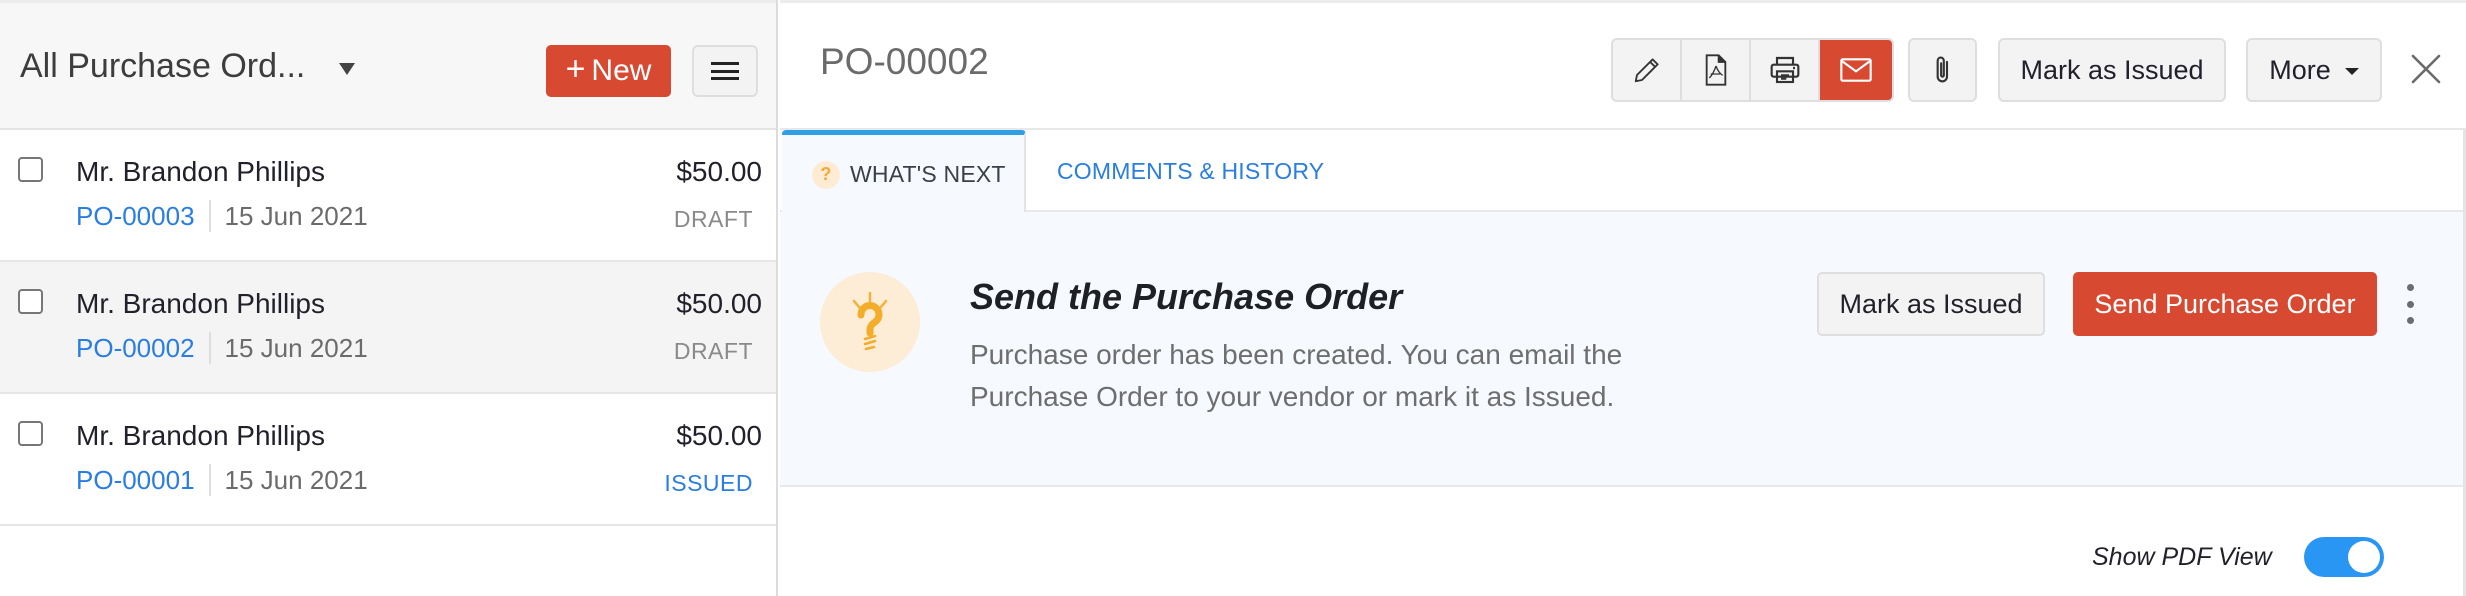 The height and width of the screenshot is (596, 2466). What do you see at coordinates (2225, 304) in the screenshot?
I see `send-purchase-order-button: Send Purchase Order` at bounding box center [2225, 304].